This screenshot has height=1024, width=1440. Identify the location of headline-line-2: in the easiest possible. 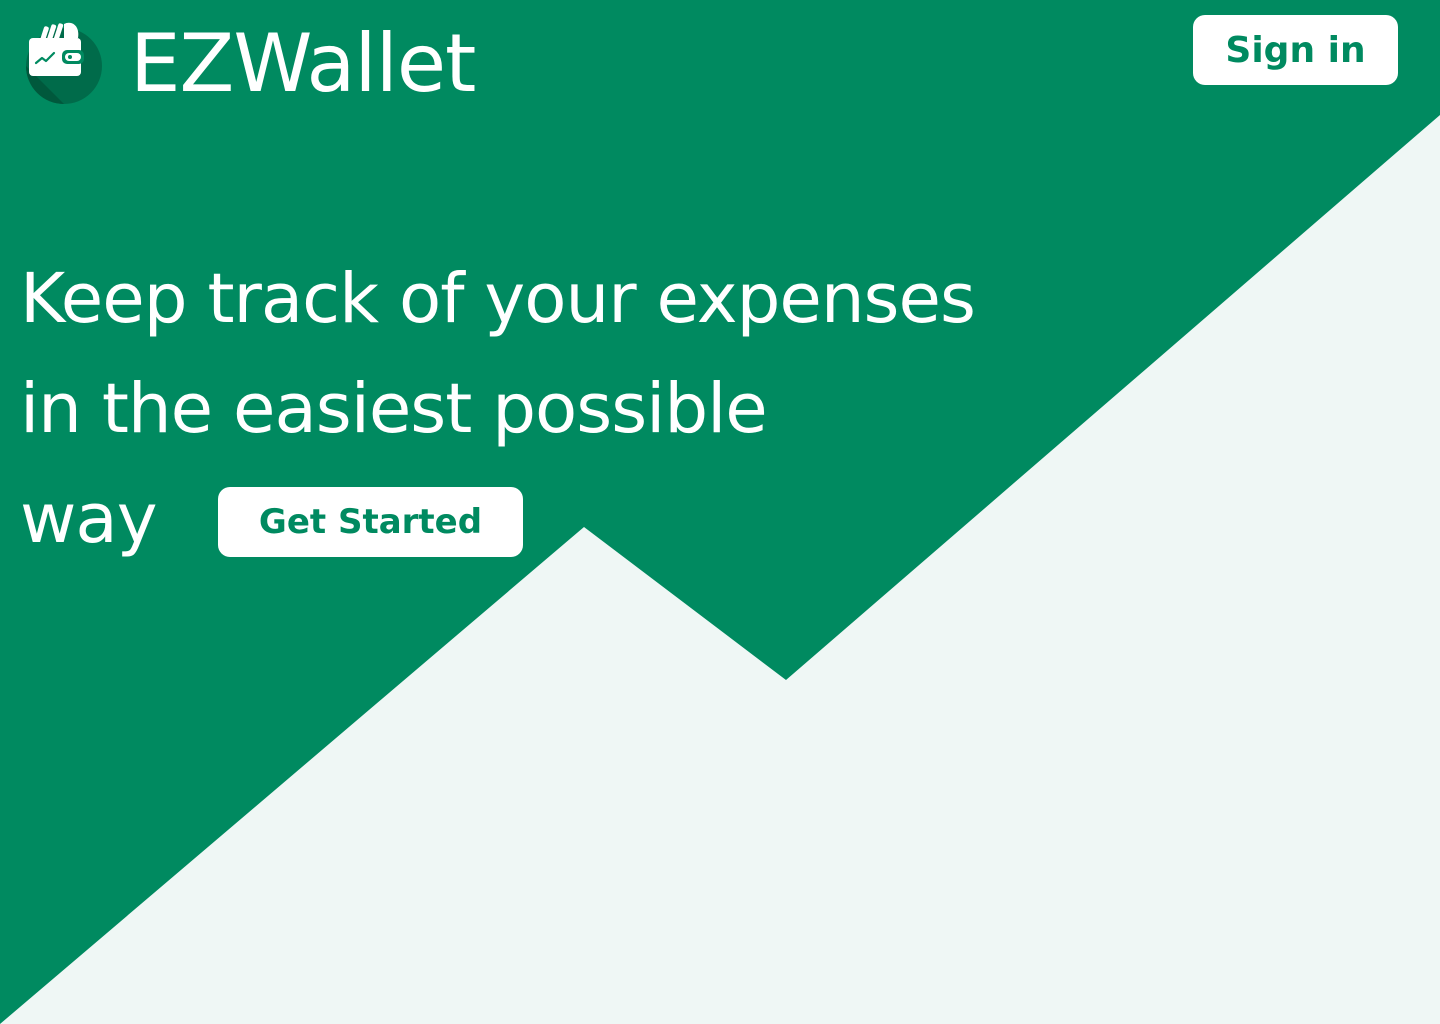
(394, 409).